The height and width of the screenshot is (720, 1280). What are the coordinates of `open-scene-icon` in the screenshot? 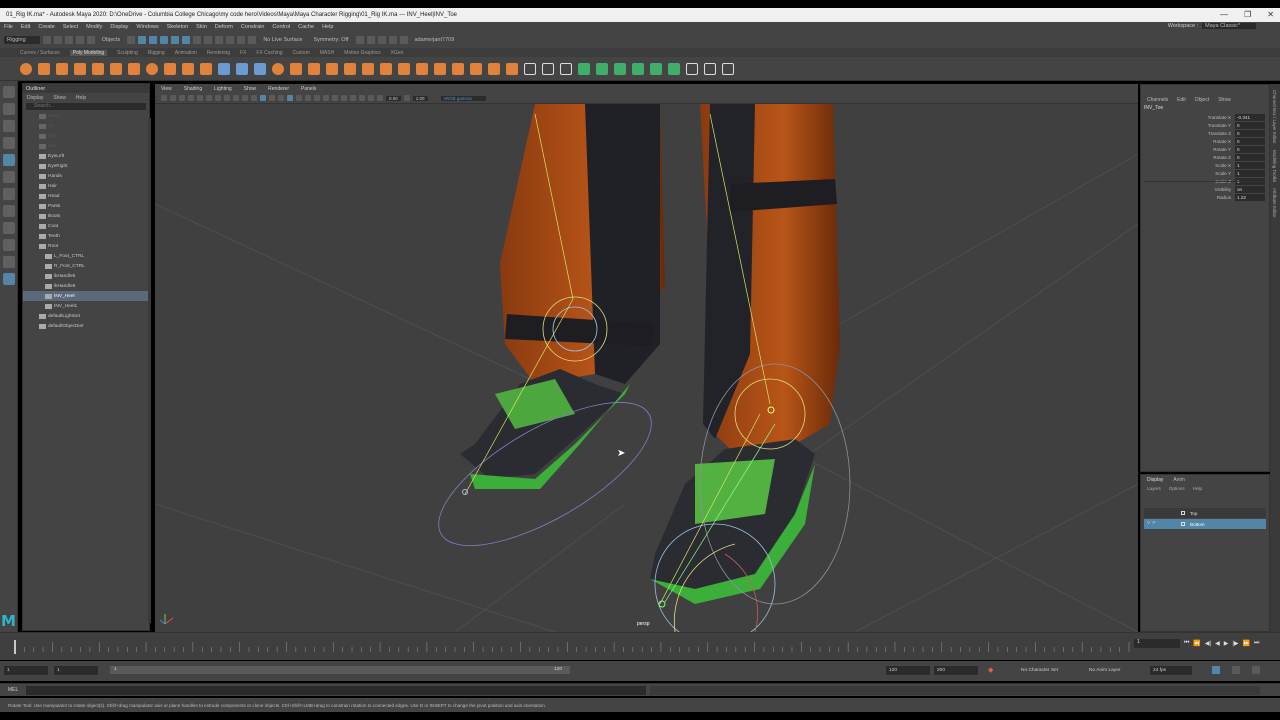 It's located at (57, 40).